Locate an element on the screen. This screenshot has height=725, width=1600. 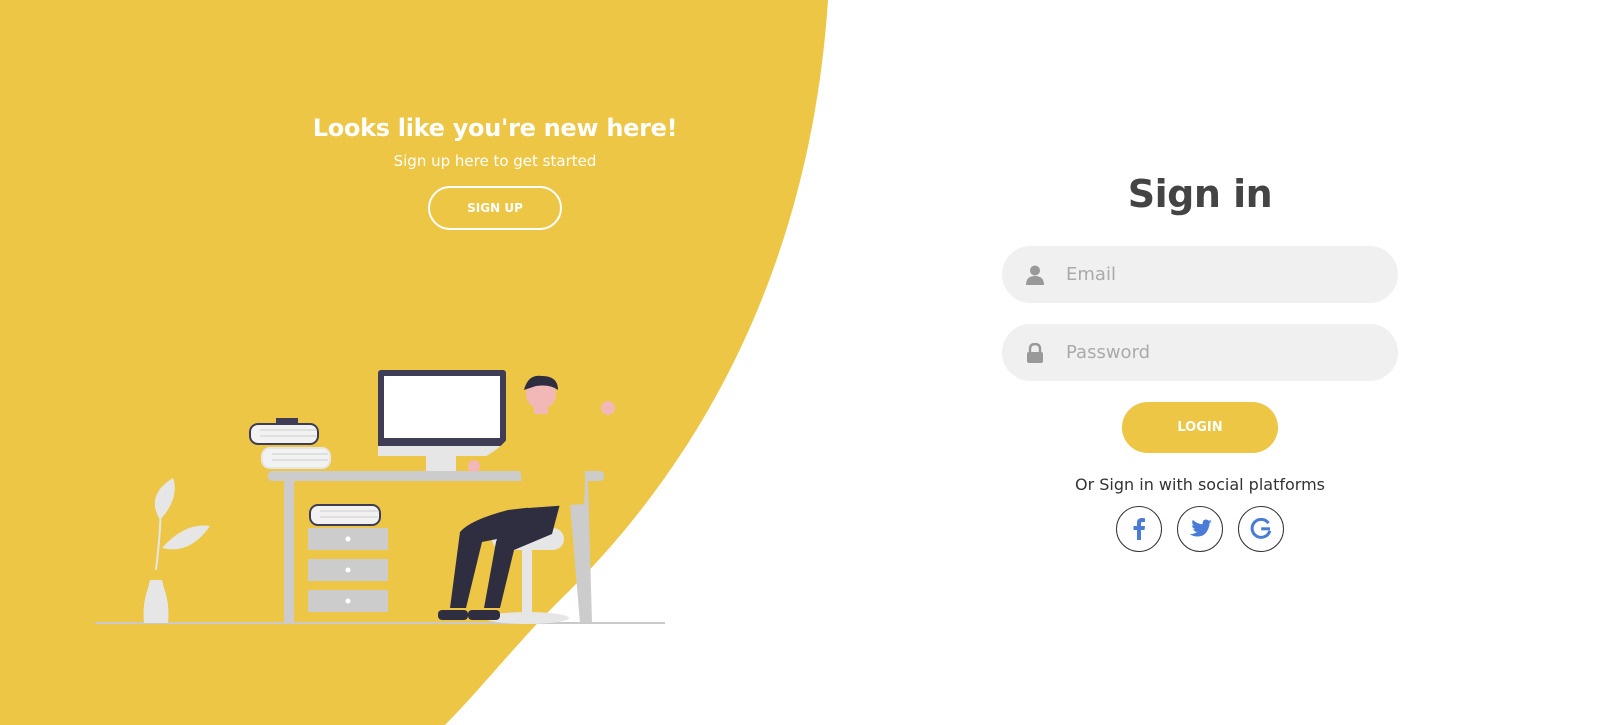
password-input is located at coordinates (1232, 352).